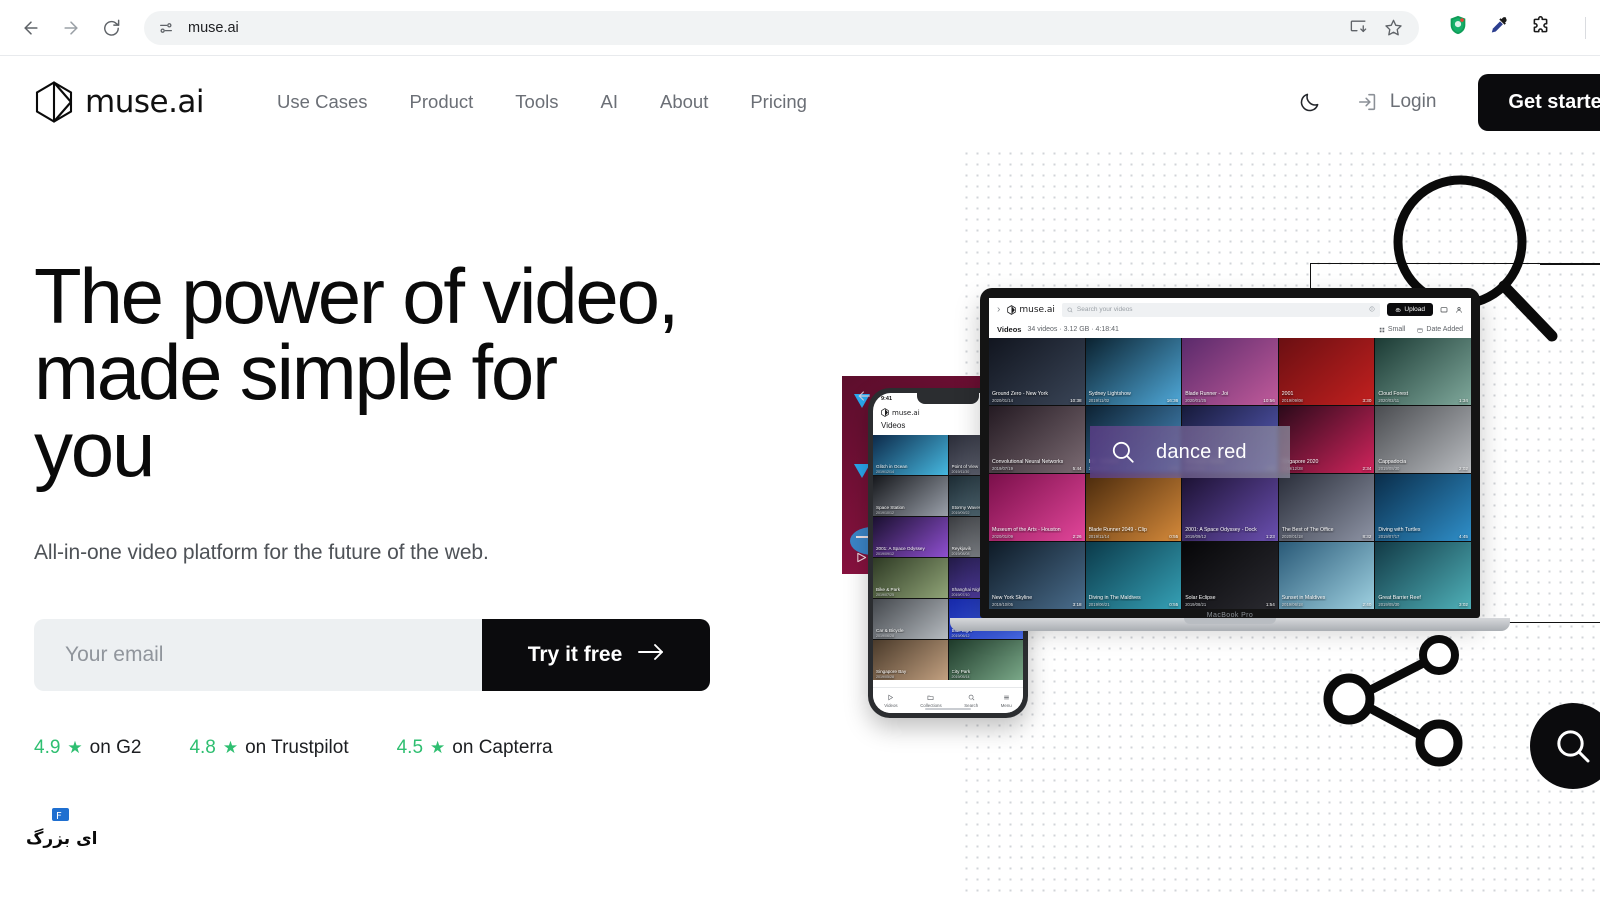 This screenshot has width=1600, height=900. What do you see at coordinates (781, 27) in the screenshot?
I see `address-bar: muse.ai` at bounding box center [781, 27].